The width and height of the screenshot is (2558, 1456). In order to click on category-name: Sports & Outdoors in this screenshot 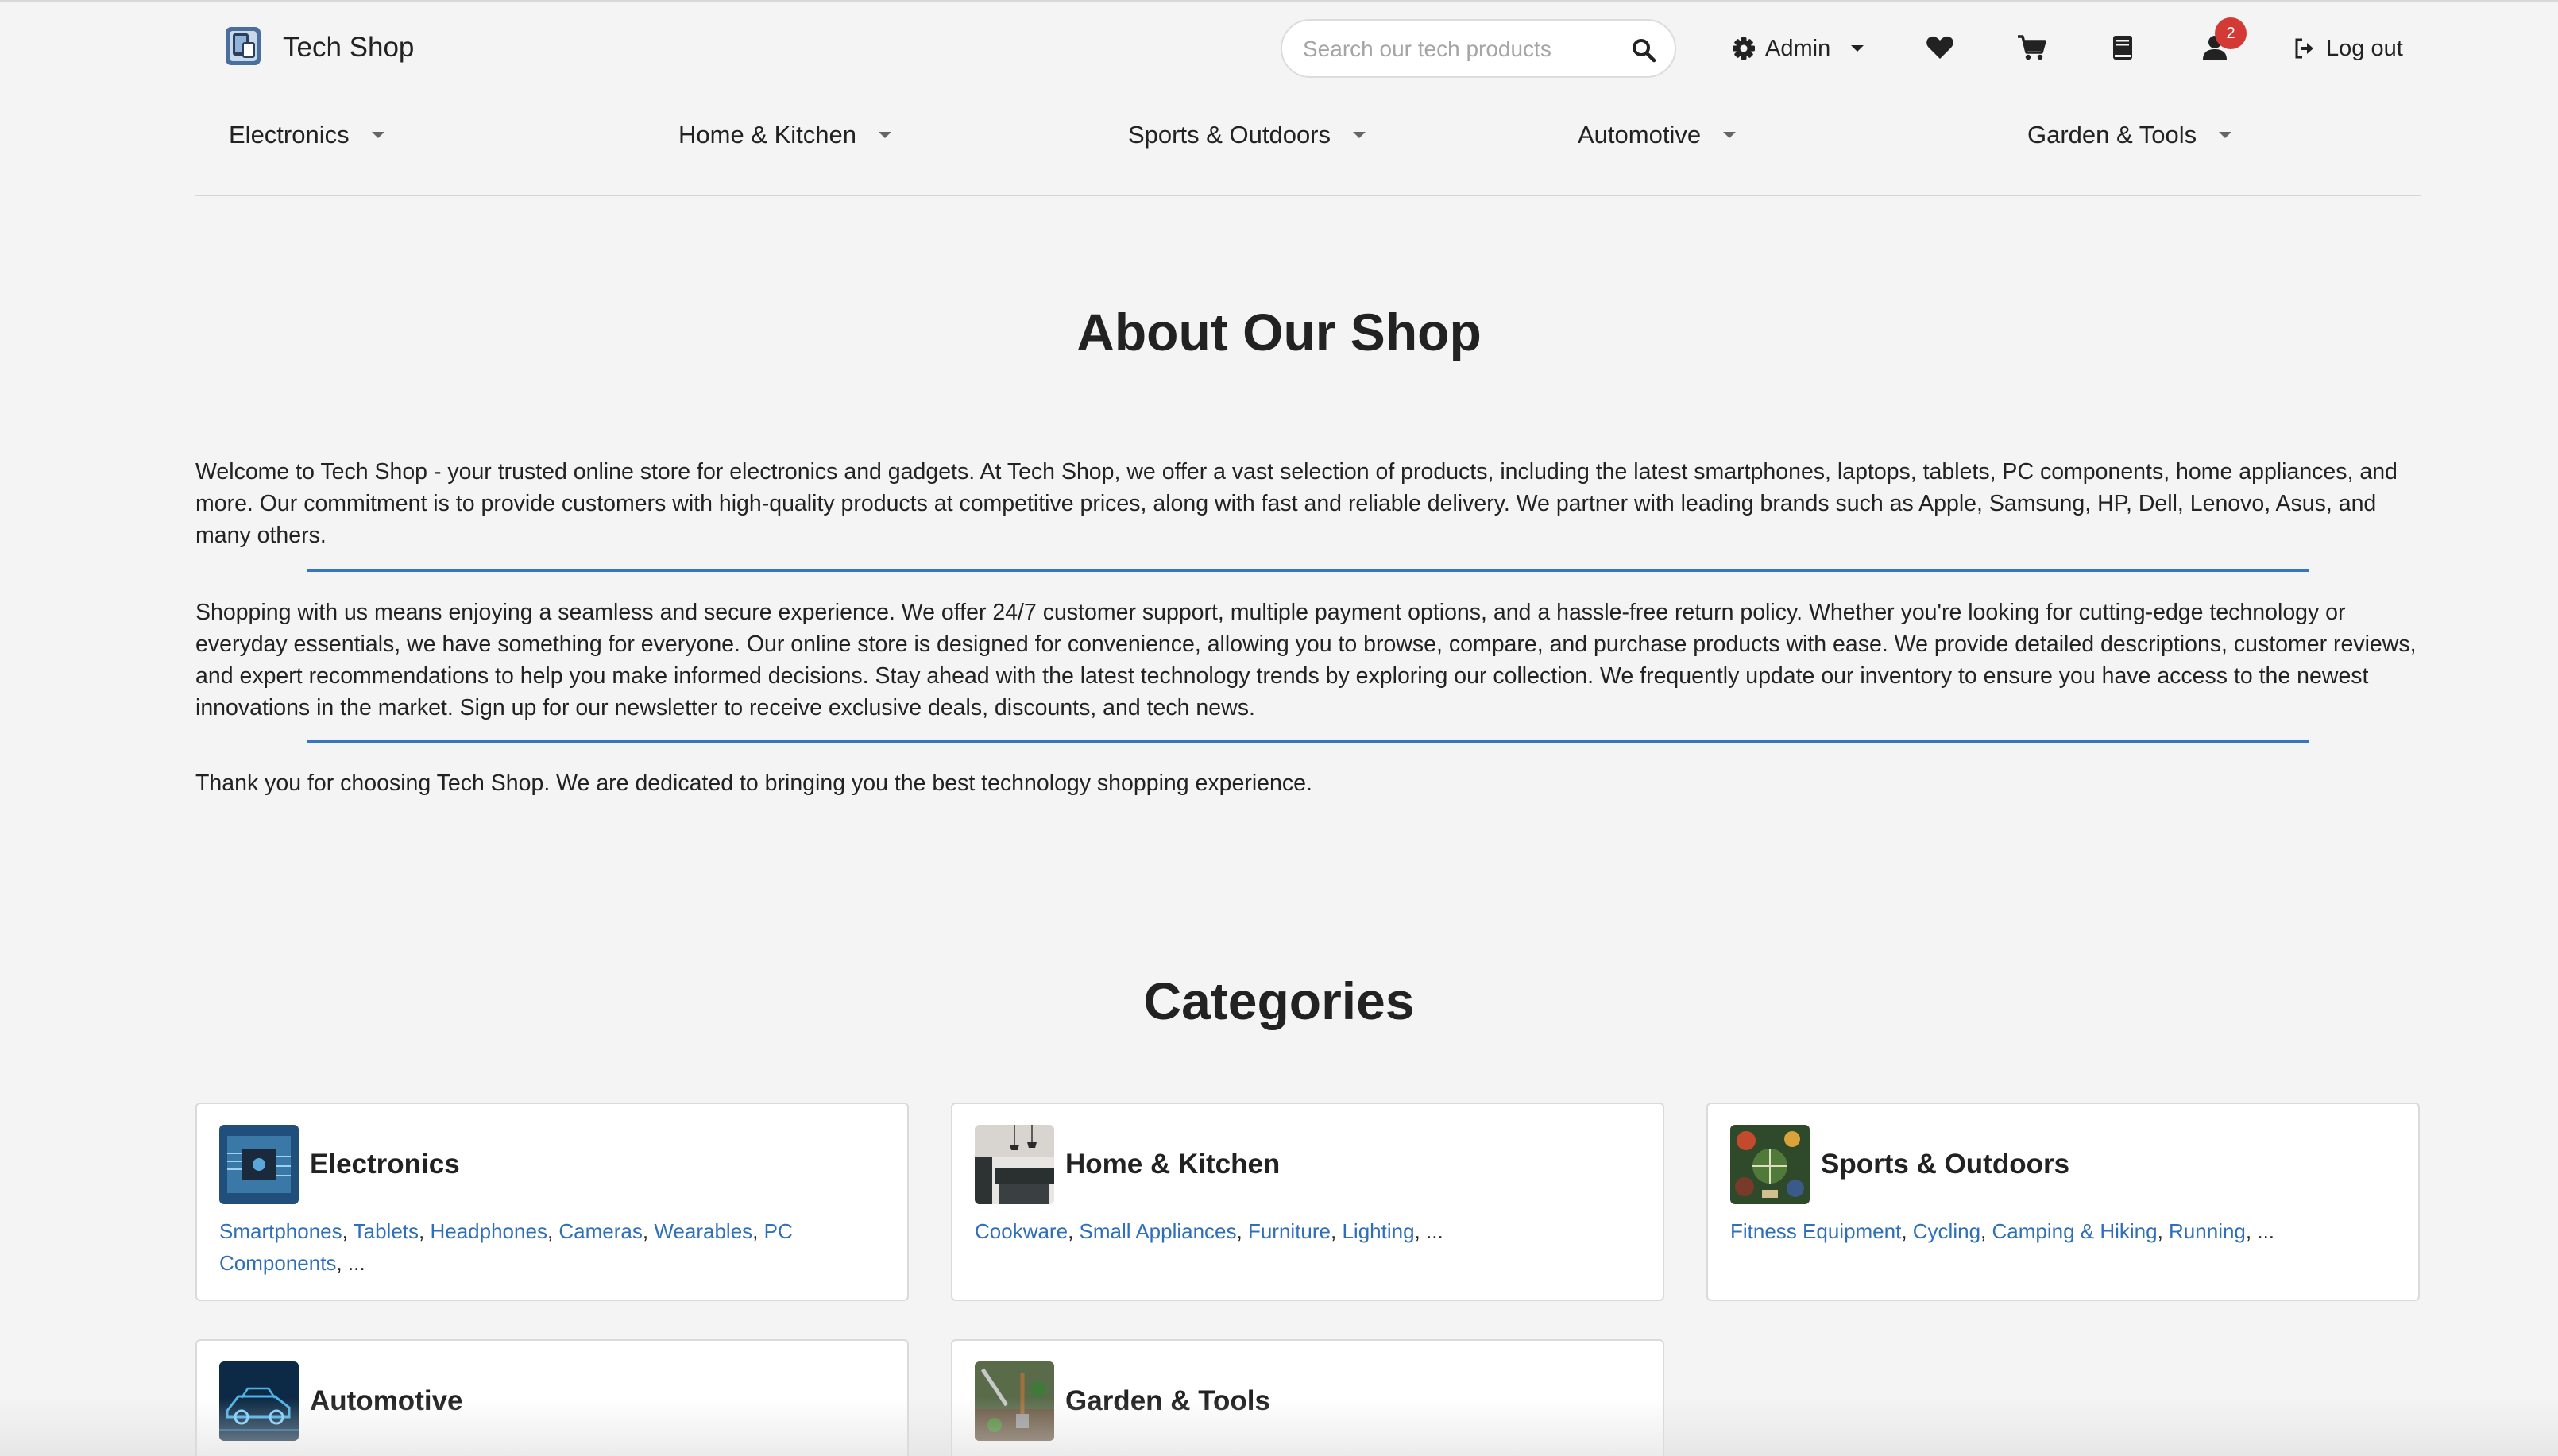, I will do `click(1945, 1164)`.